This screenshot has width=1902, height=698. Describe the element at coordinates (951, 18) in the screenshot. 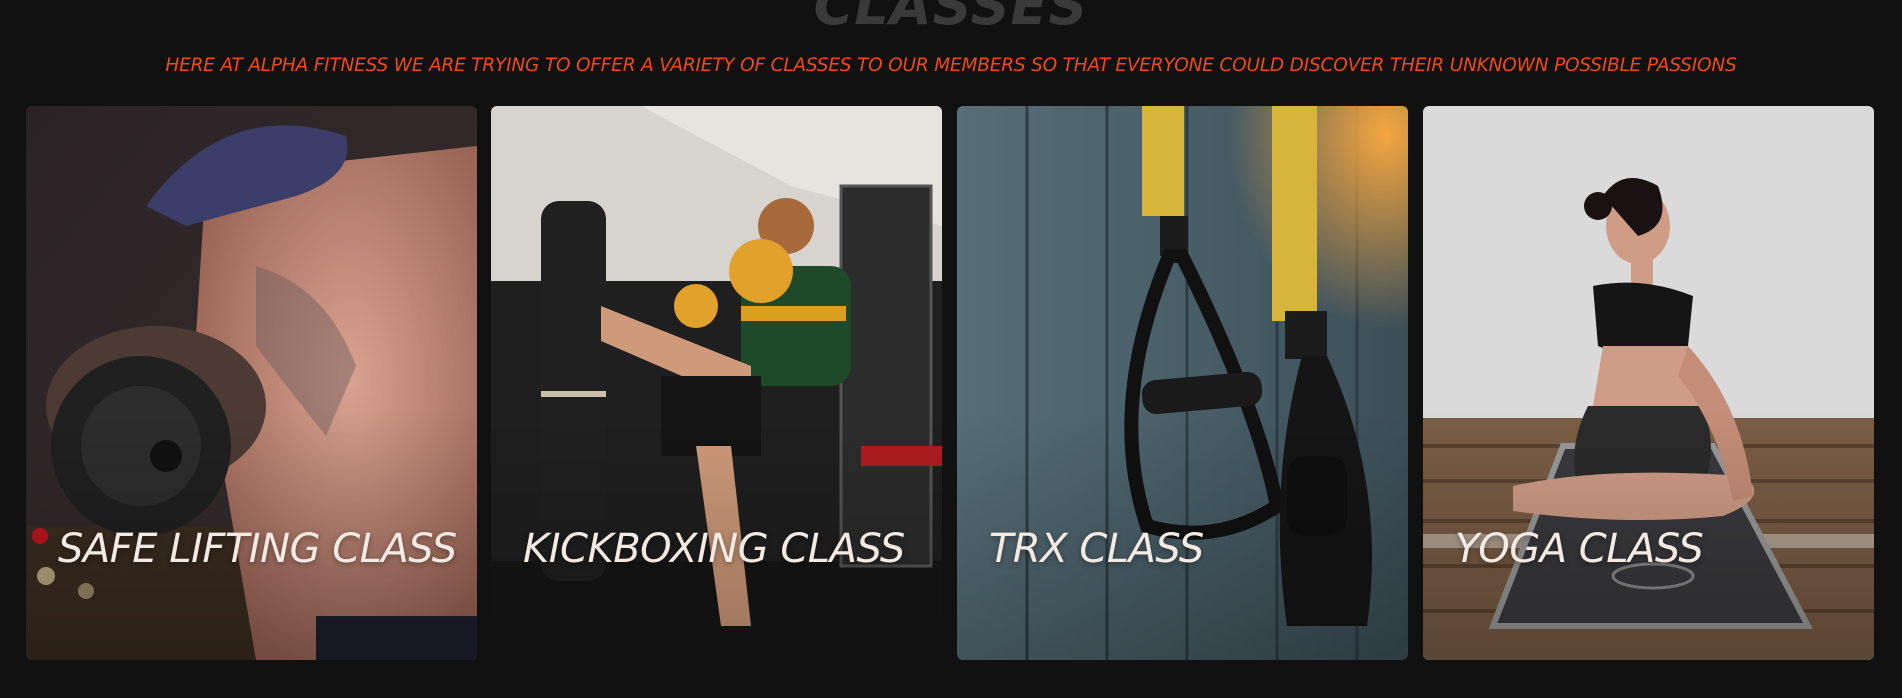

I see `section-title: CLASSES` at that location.